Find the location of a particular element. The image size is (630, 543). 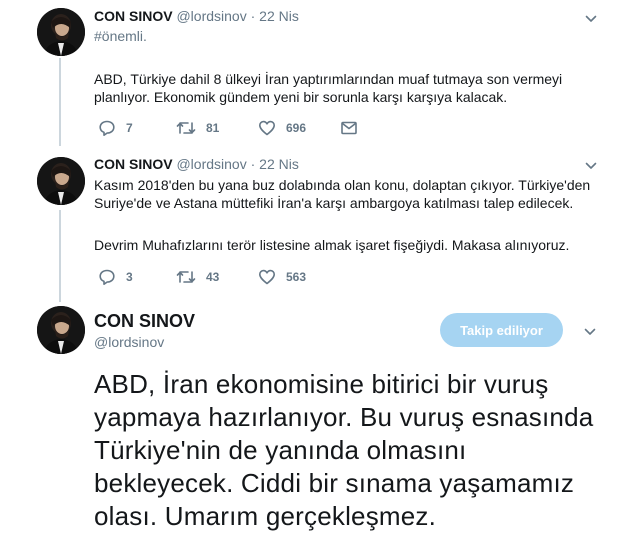

like-button: 696 is located at coordinates (282, 128).